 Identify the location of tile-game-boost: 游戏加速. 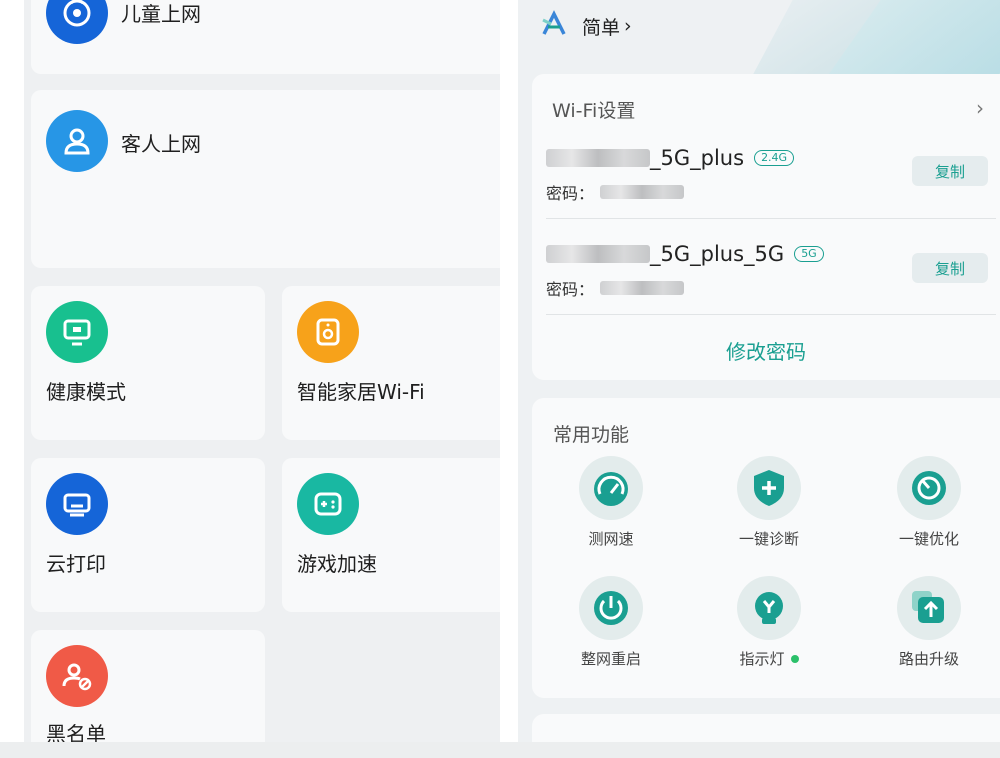
(391, 535).